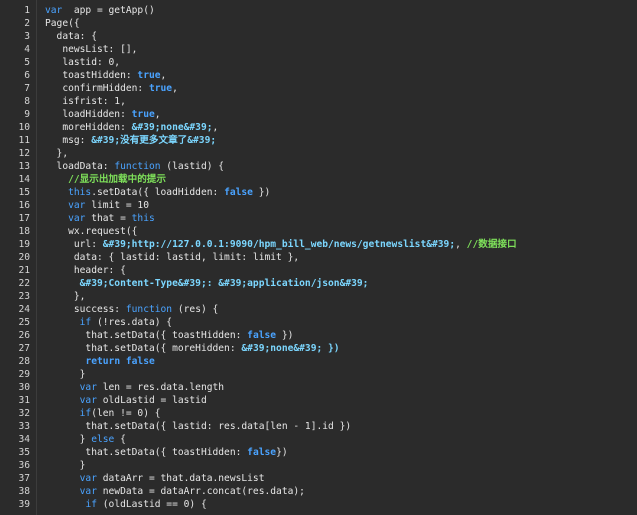 The height and width of the screenshot is (515, 637). I want to click on code-line: that.setData({ toastHidden: false}), so click(337, 452).